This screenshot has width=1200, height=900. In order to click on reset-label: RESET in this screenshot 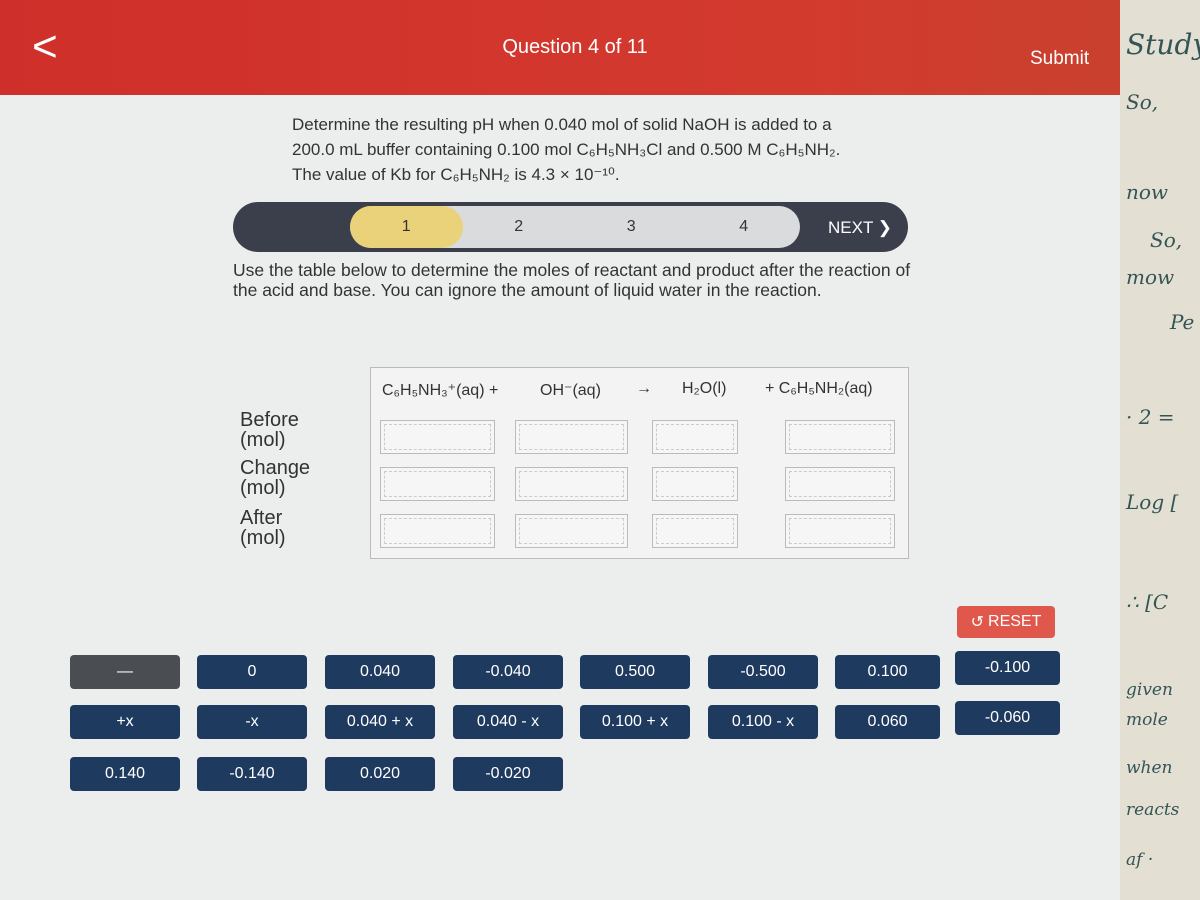, I will do `click(1015, 621)`.